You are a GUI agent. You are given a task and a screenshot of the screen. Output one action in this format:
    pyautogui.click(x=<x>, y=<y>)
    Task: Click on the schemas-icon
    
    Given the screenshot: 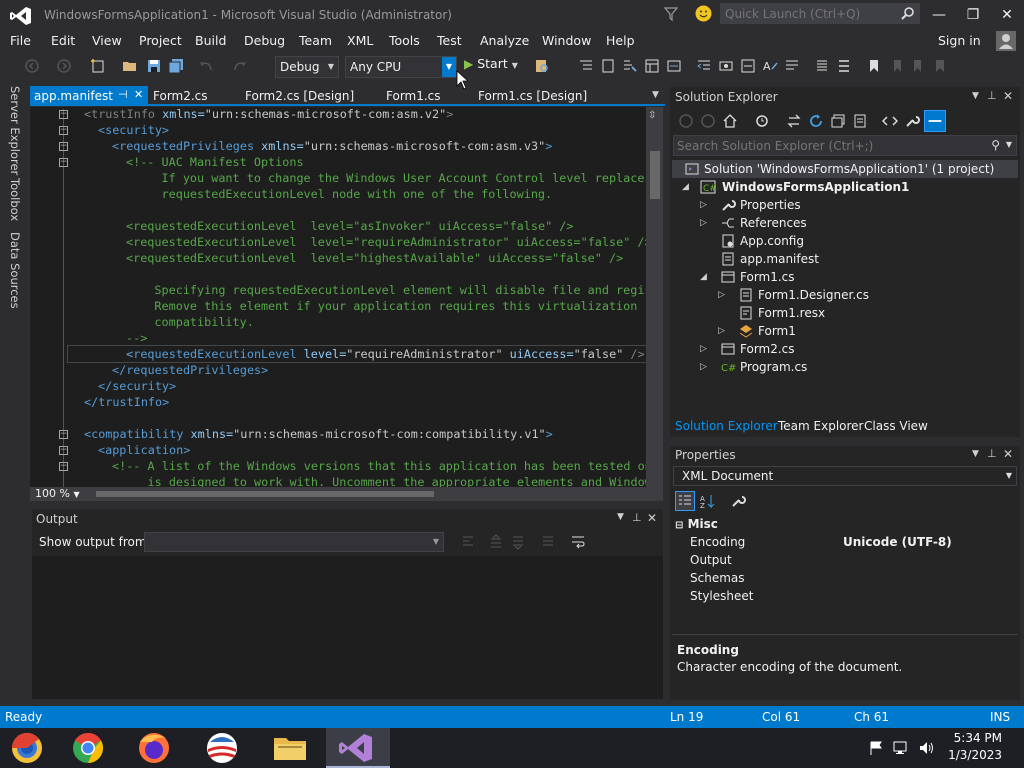 What is the action you would take?
    pyautogui.click(x=652, y=66)
    